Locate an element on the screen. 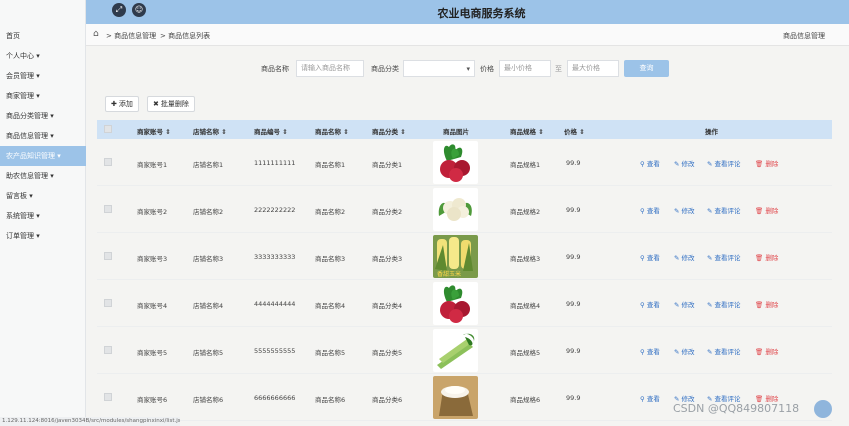 Image resolution: width=849 pixels, height=426 pixels. sidebar-item: 商品信息管理 ▾ is located at coordinates (43, 136).